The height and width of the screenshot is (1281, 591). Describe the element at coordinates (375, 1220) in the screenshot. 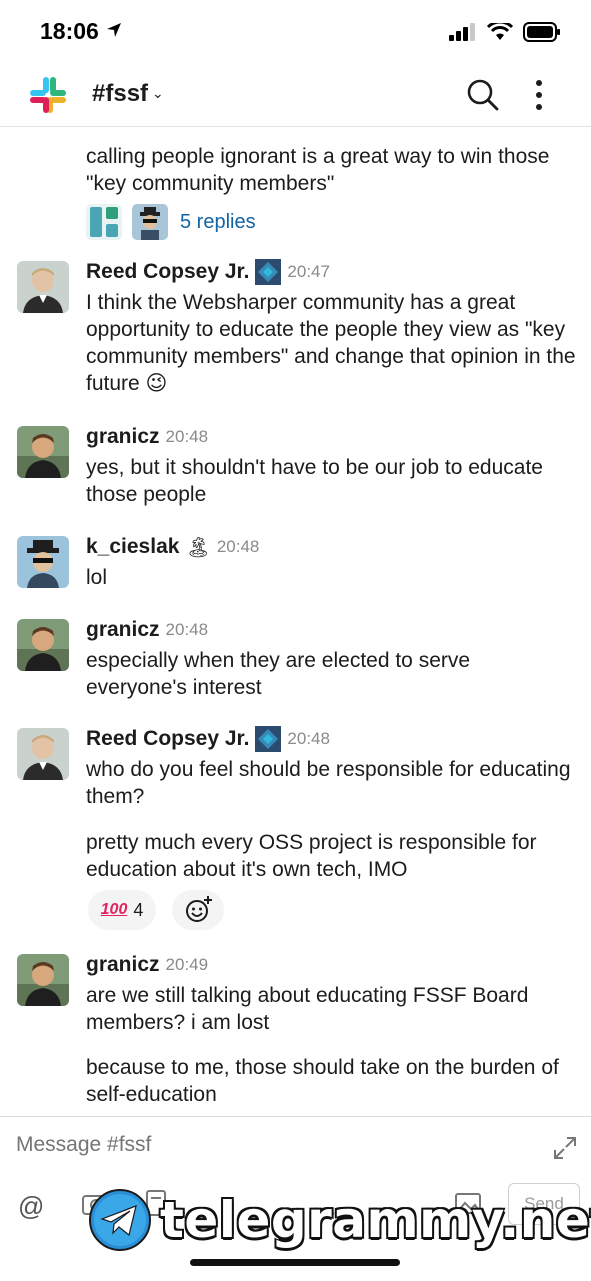

I see `watermark-text: telegrammy.net` at that location.